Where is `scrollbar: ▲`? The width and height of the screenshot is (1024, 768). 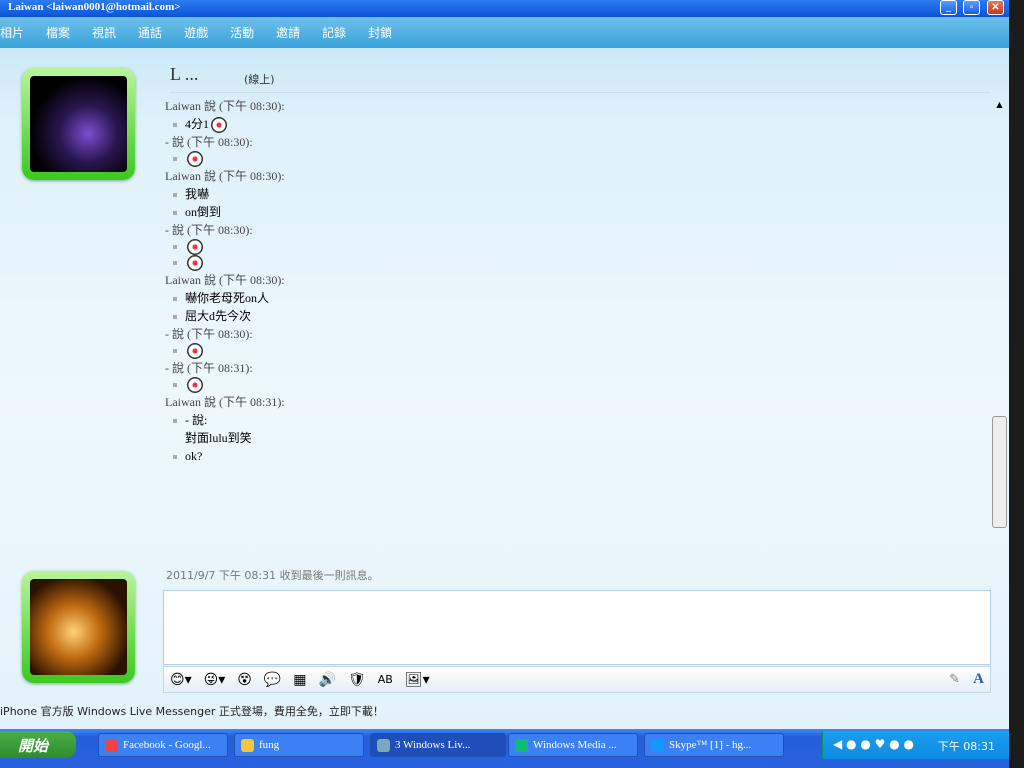 scrollbar: ▲ is located at coordinates (999, 330).